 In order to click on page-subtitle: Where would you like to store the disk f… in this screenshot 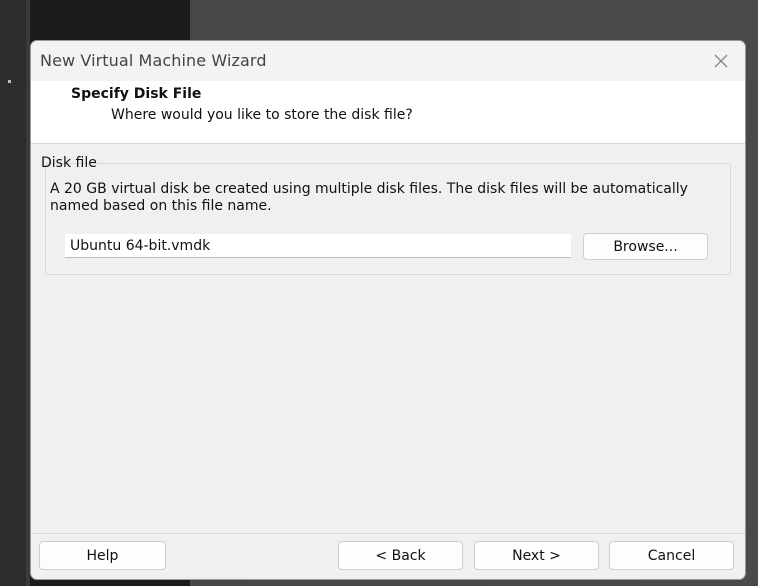, I will do `click(262, 115)`.